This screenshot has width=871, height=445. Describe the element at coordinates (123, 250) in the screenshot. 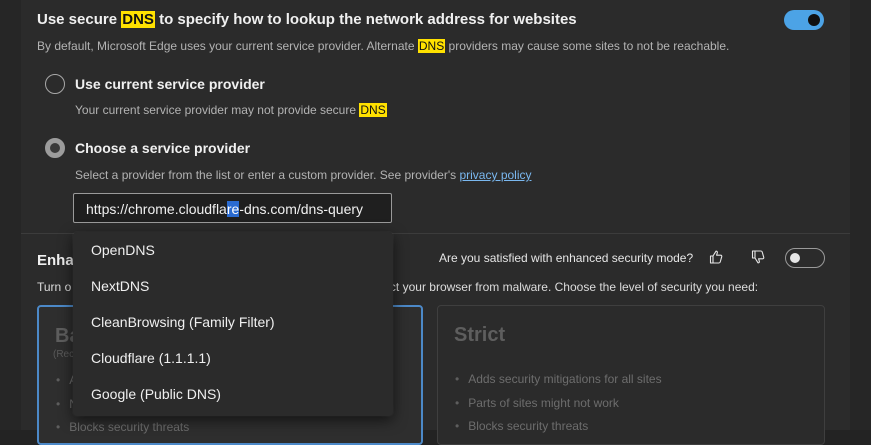

I see `dropdown-item-opendns: OpenDNS` at that location.